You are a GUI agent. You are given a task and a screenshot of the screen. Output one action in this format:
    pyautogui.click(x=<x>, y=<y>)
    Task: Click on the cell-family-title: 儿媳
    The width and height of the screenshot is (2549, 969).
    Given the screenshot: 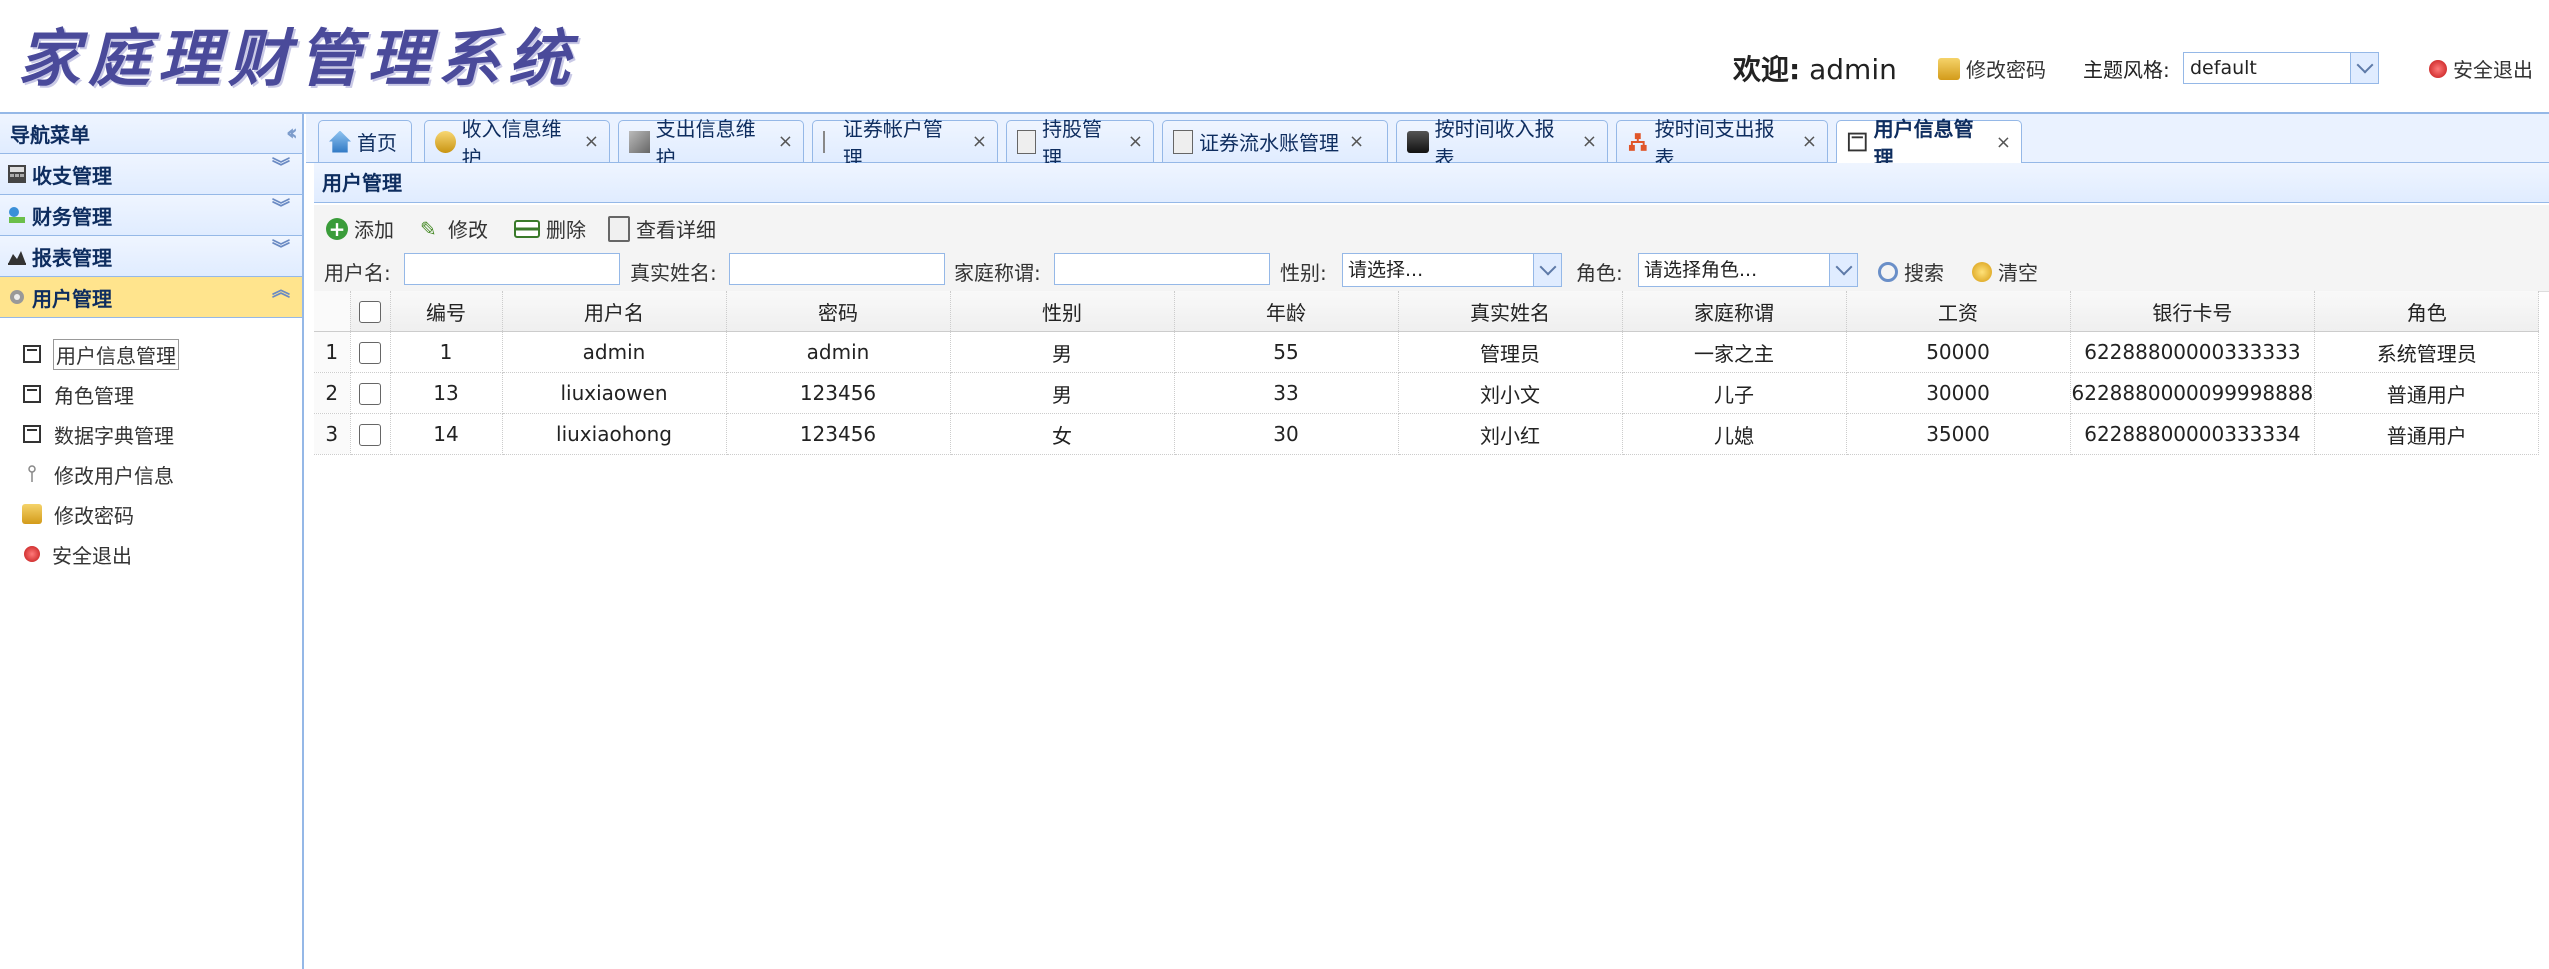 What is the action you would take?
    pyautogui.click(x=1734, y=434)
    